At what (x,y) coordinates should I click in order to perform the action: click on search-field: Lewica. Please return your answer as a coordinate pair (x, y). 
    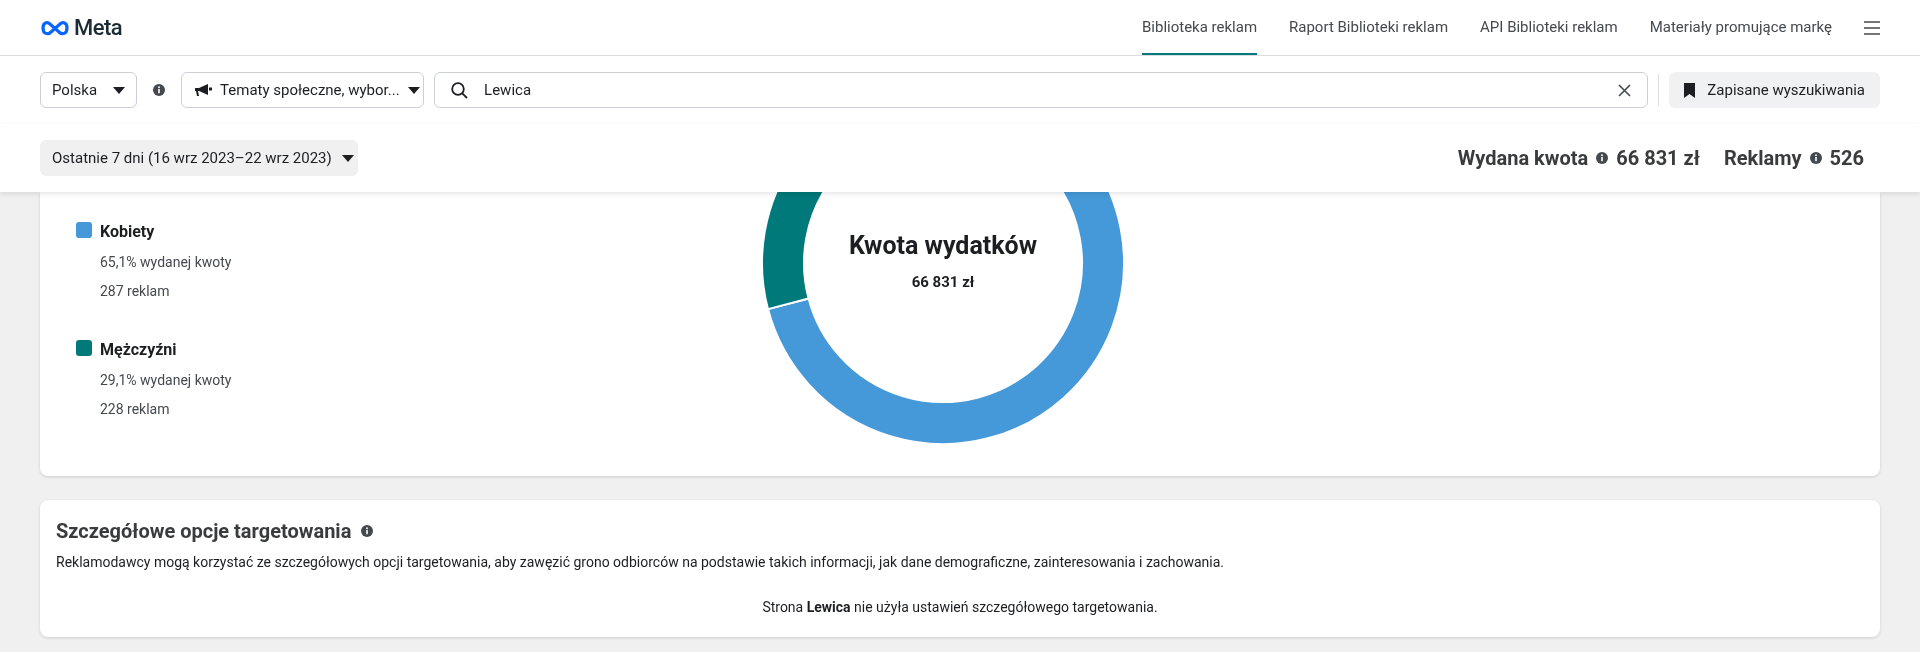
    Looking at the image, I should click on (1041, 90).